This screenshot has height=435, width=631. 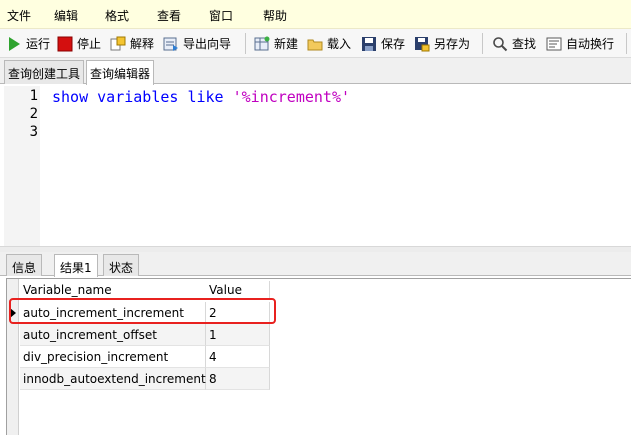 I want to click on menu-file: 文件, so click(x=19, y=15).